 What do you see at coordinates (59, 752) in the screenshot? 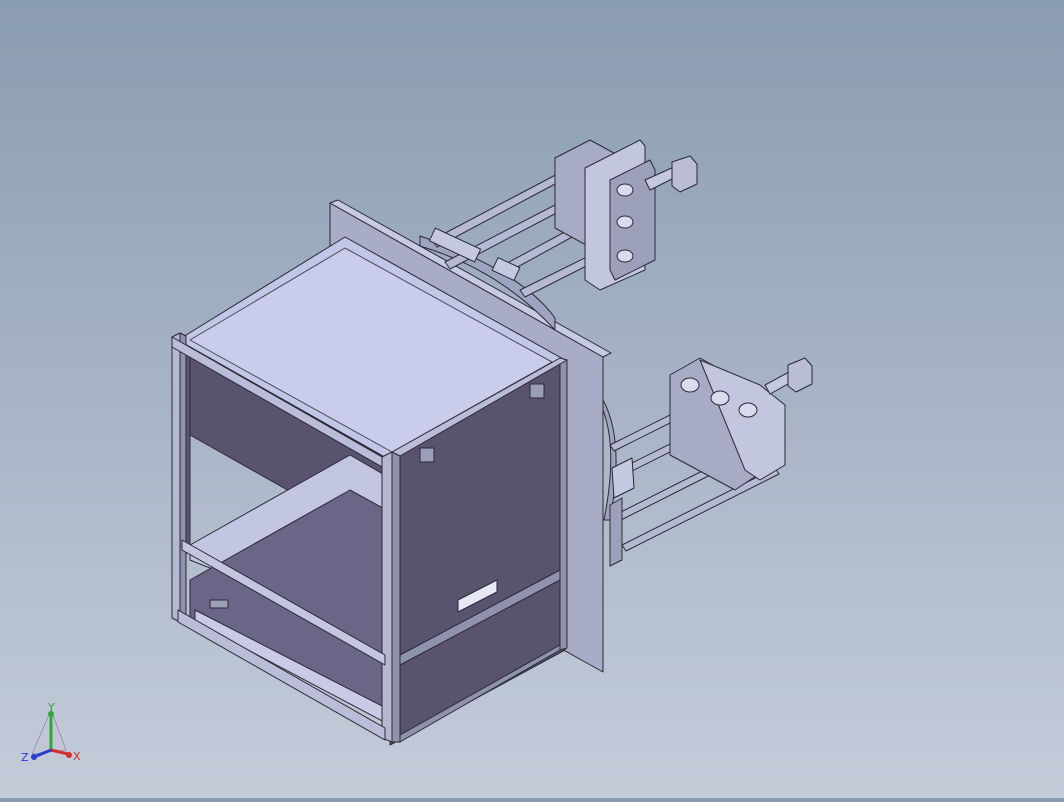
I see `x-axis-line` at bounding box center [59, 752].